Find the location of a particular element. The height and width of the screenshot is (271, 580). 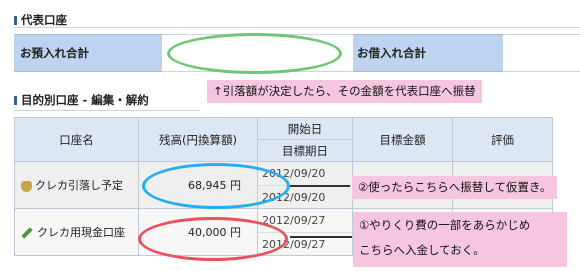

section-title-text: 代表口座 is located at coordinates (44, 20).